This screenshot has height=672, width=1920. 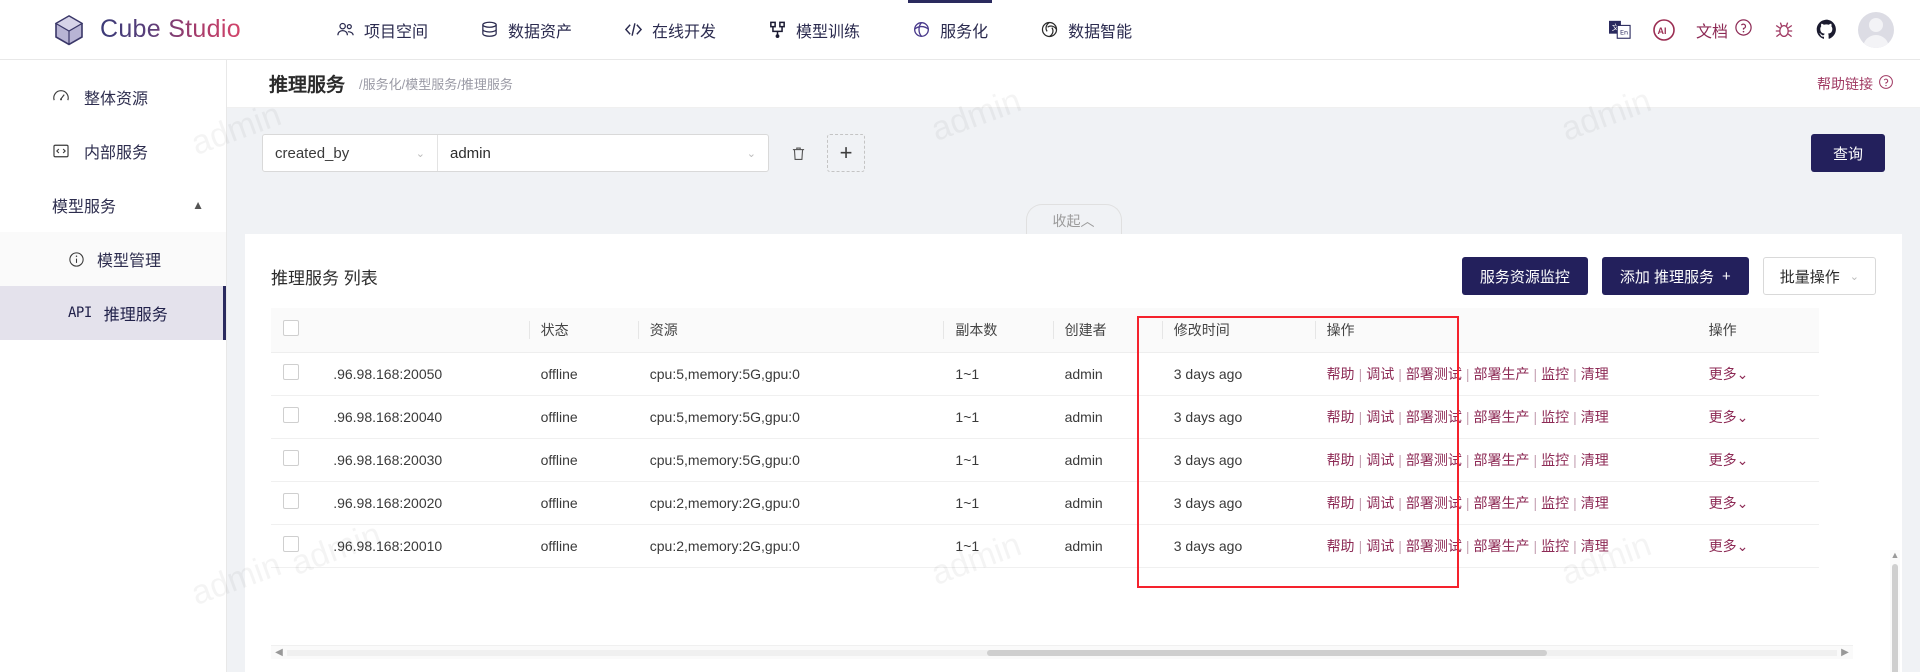 What do you see at coordinates (291, 328) in the screenshot?
I see `select-all-checkbox` at bounding box center [291, 328].